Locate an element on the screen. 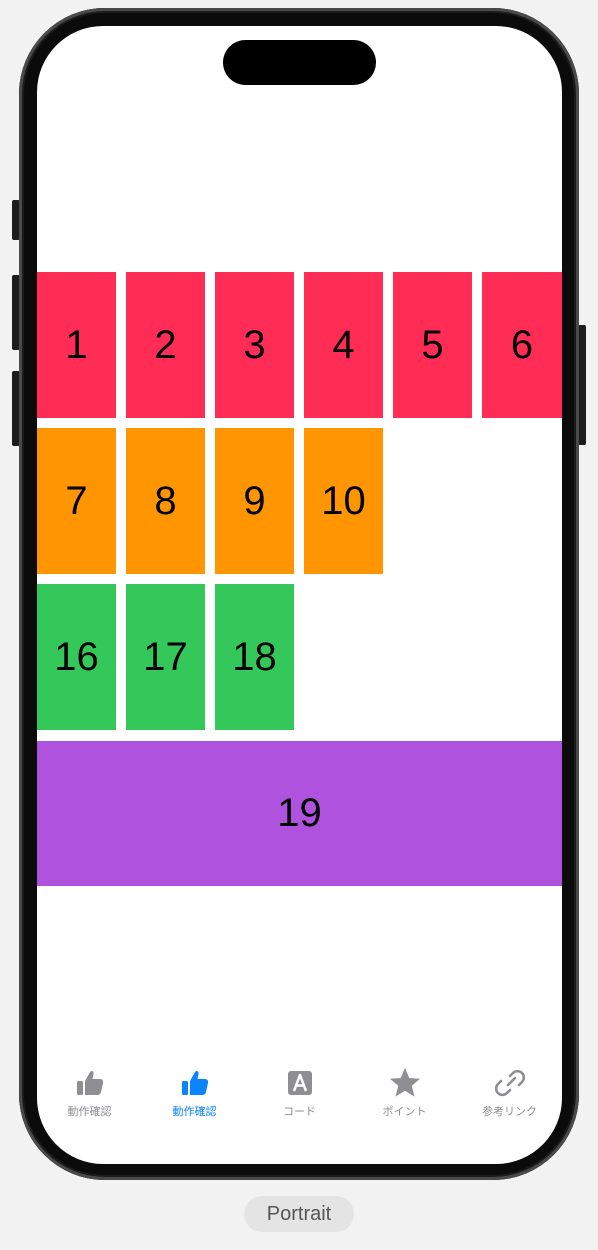 The width and height of the screenshot is (598, 1250). tab-label: コード is located at coordinates (299, 1111).